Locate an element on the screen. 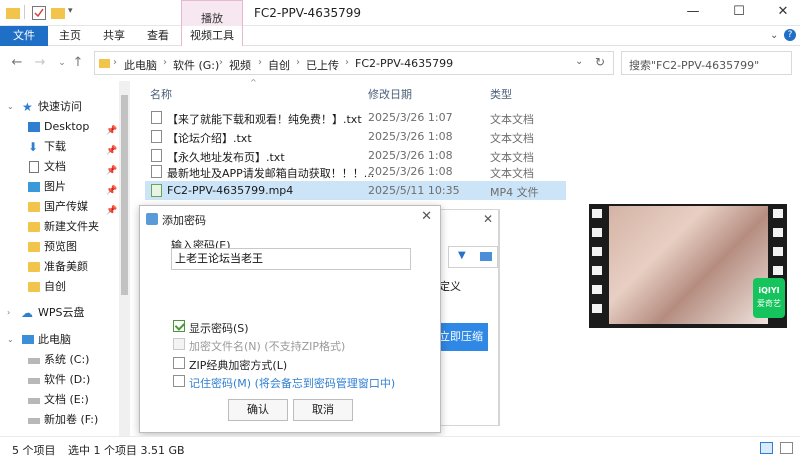  address-dropdown-icon: ⌄ is located at coordinates (579, 61).